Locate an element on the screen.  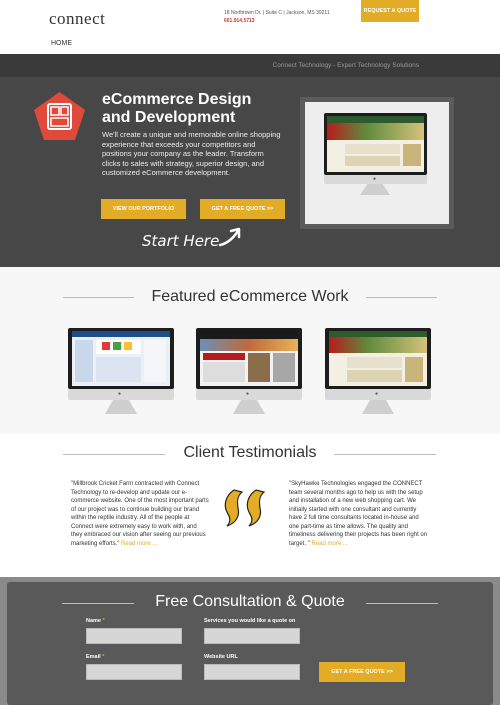
hero-title: eCommerce Design and Development is located at coordinates (197, 109).